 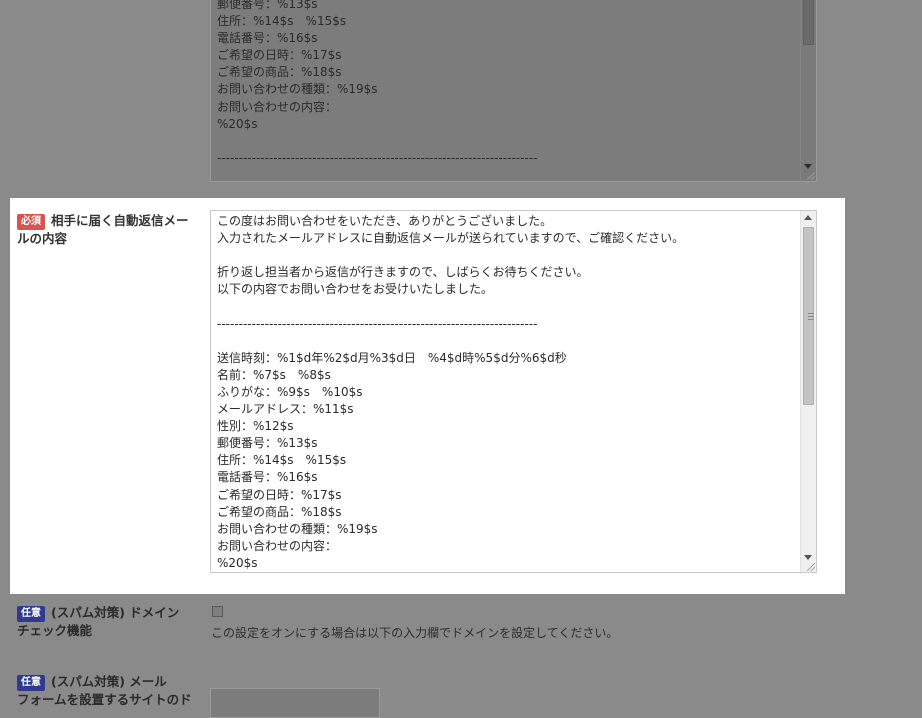 What do you see at coordinates (355, 289) in the screenshot?
I see `textarea-line: 以下の内容でお問い合わせをお受けいたしました。` at bounding box center [355, 289].